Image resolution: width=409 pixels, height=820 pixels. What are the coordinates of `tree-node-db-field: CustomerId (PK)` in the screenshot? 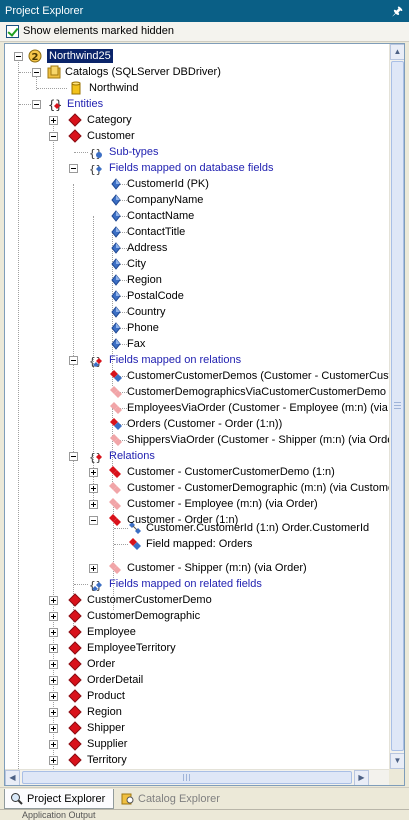 It's located at (198, 184).